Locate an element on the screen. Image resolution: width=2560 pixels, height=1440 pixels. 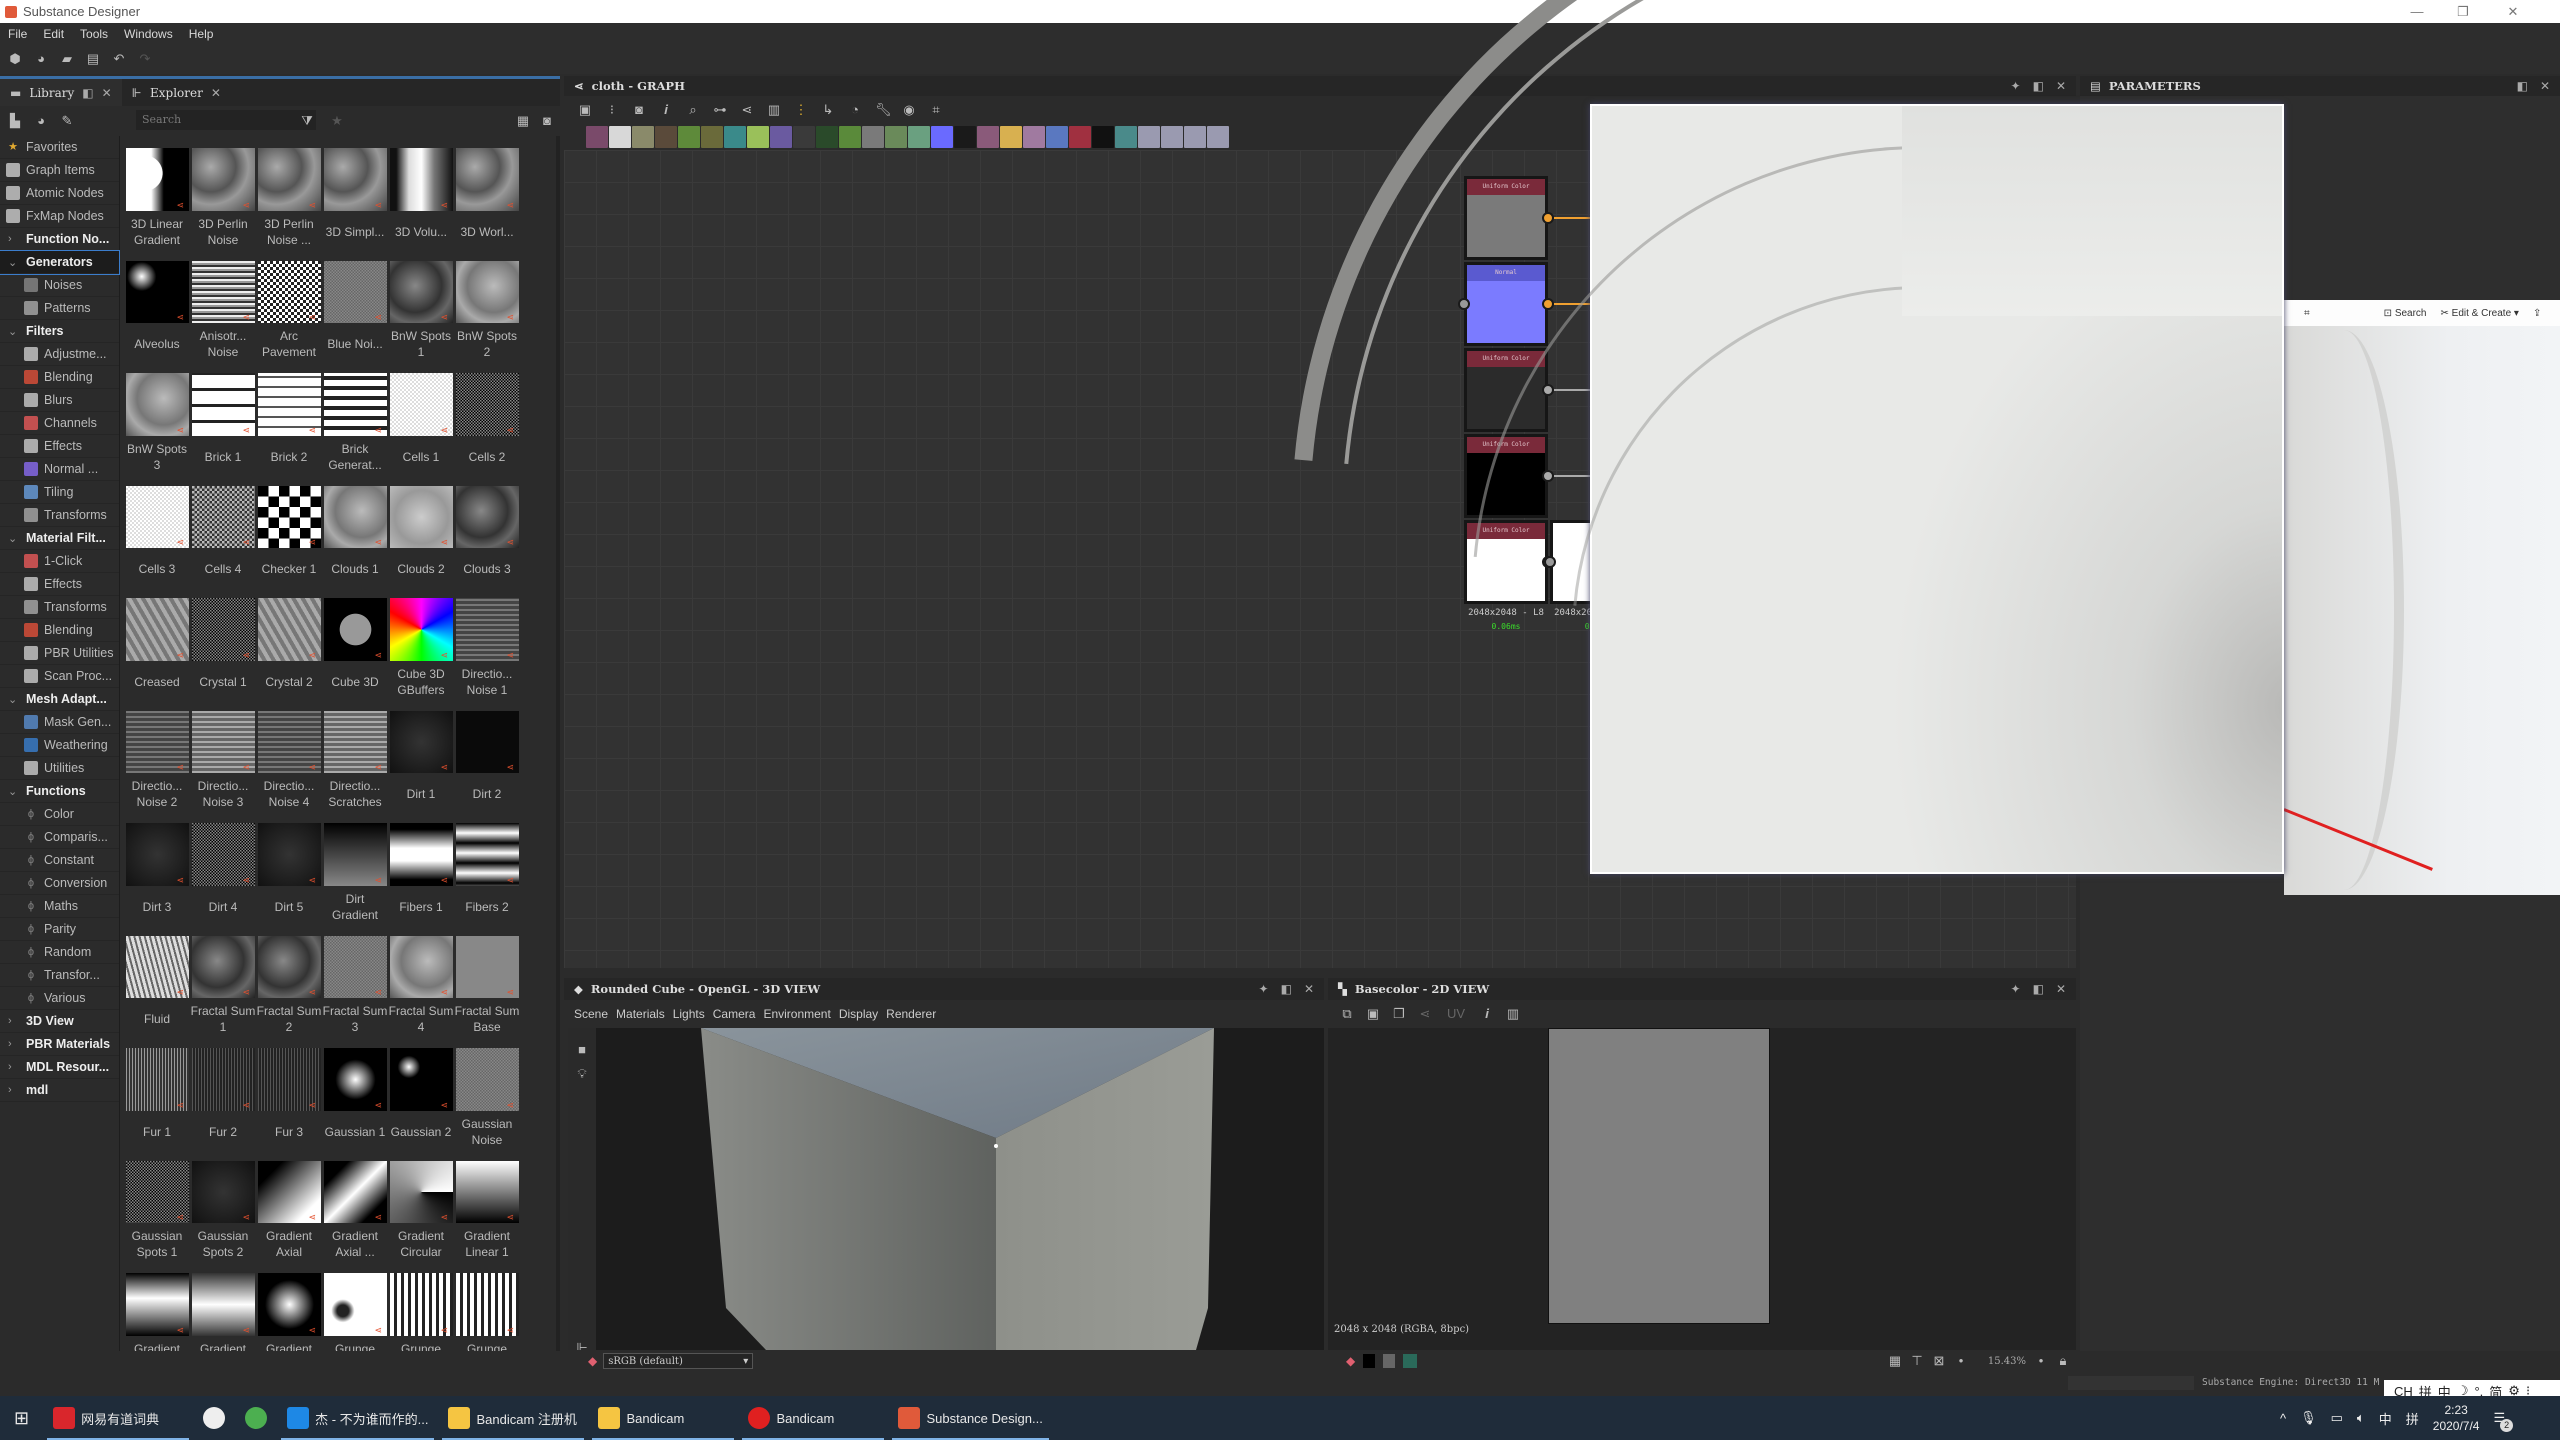
library-item: ⋖ Fur 3 is located at coordinates (289, 1092).